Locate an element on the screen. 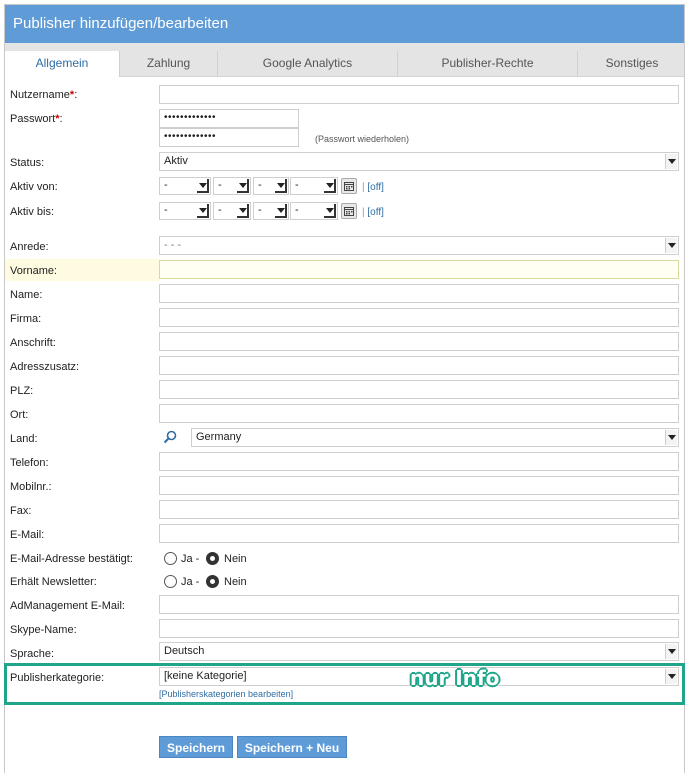 Image resolution: width=689 pixels, height=773 pixels. newsletter-label: Erhält Newsletter: is located at coordinates (53, 582).